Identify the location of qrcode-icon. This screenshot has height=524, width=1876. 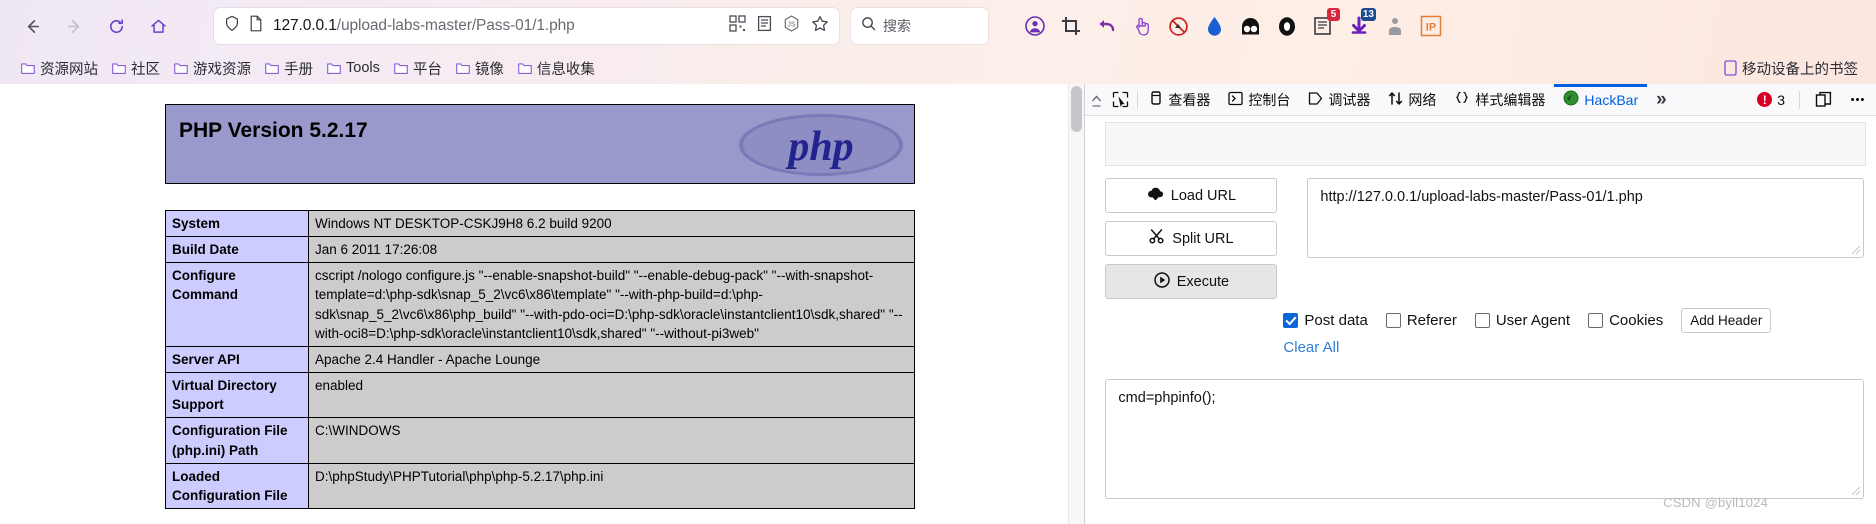
(737, 26).